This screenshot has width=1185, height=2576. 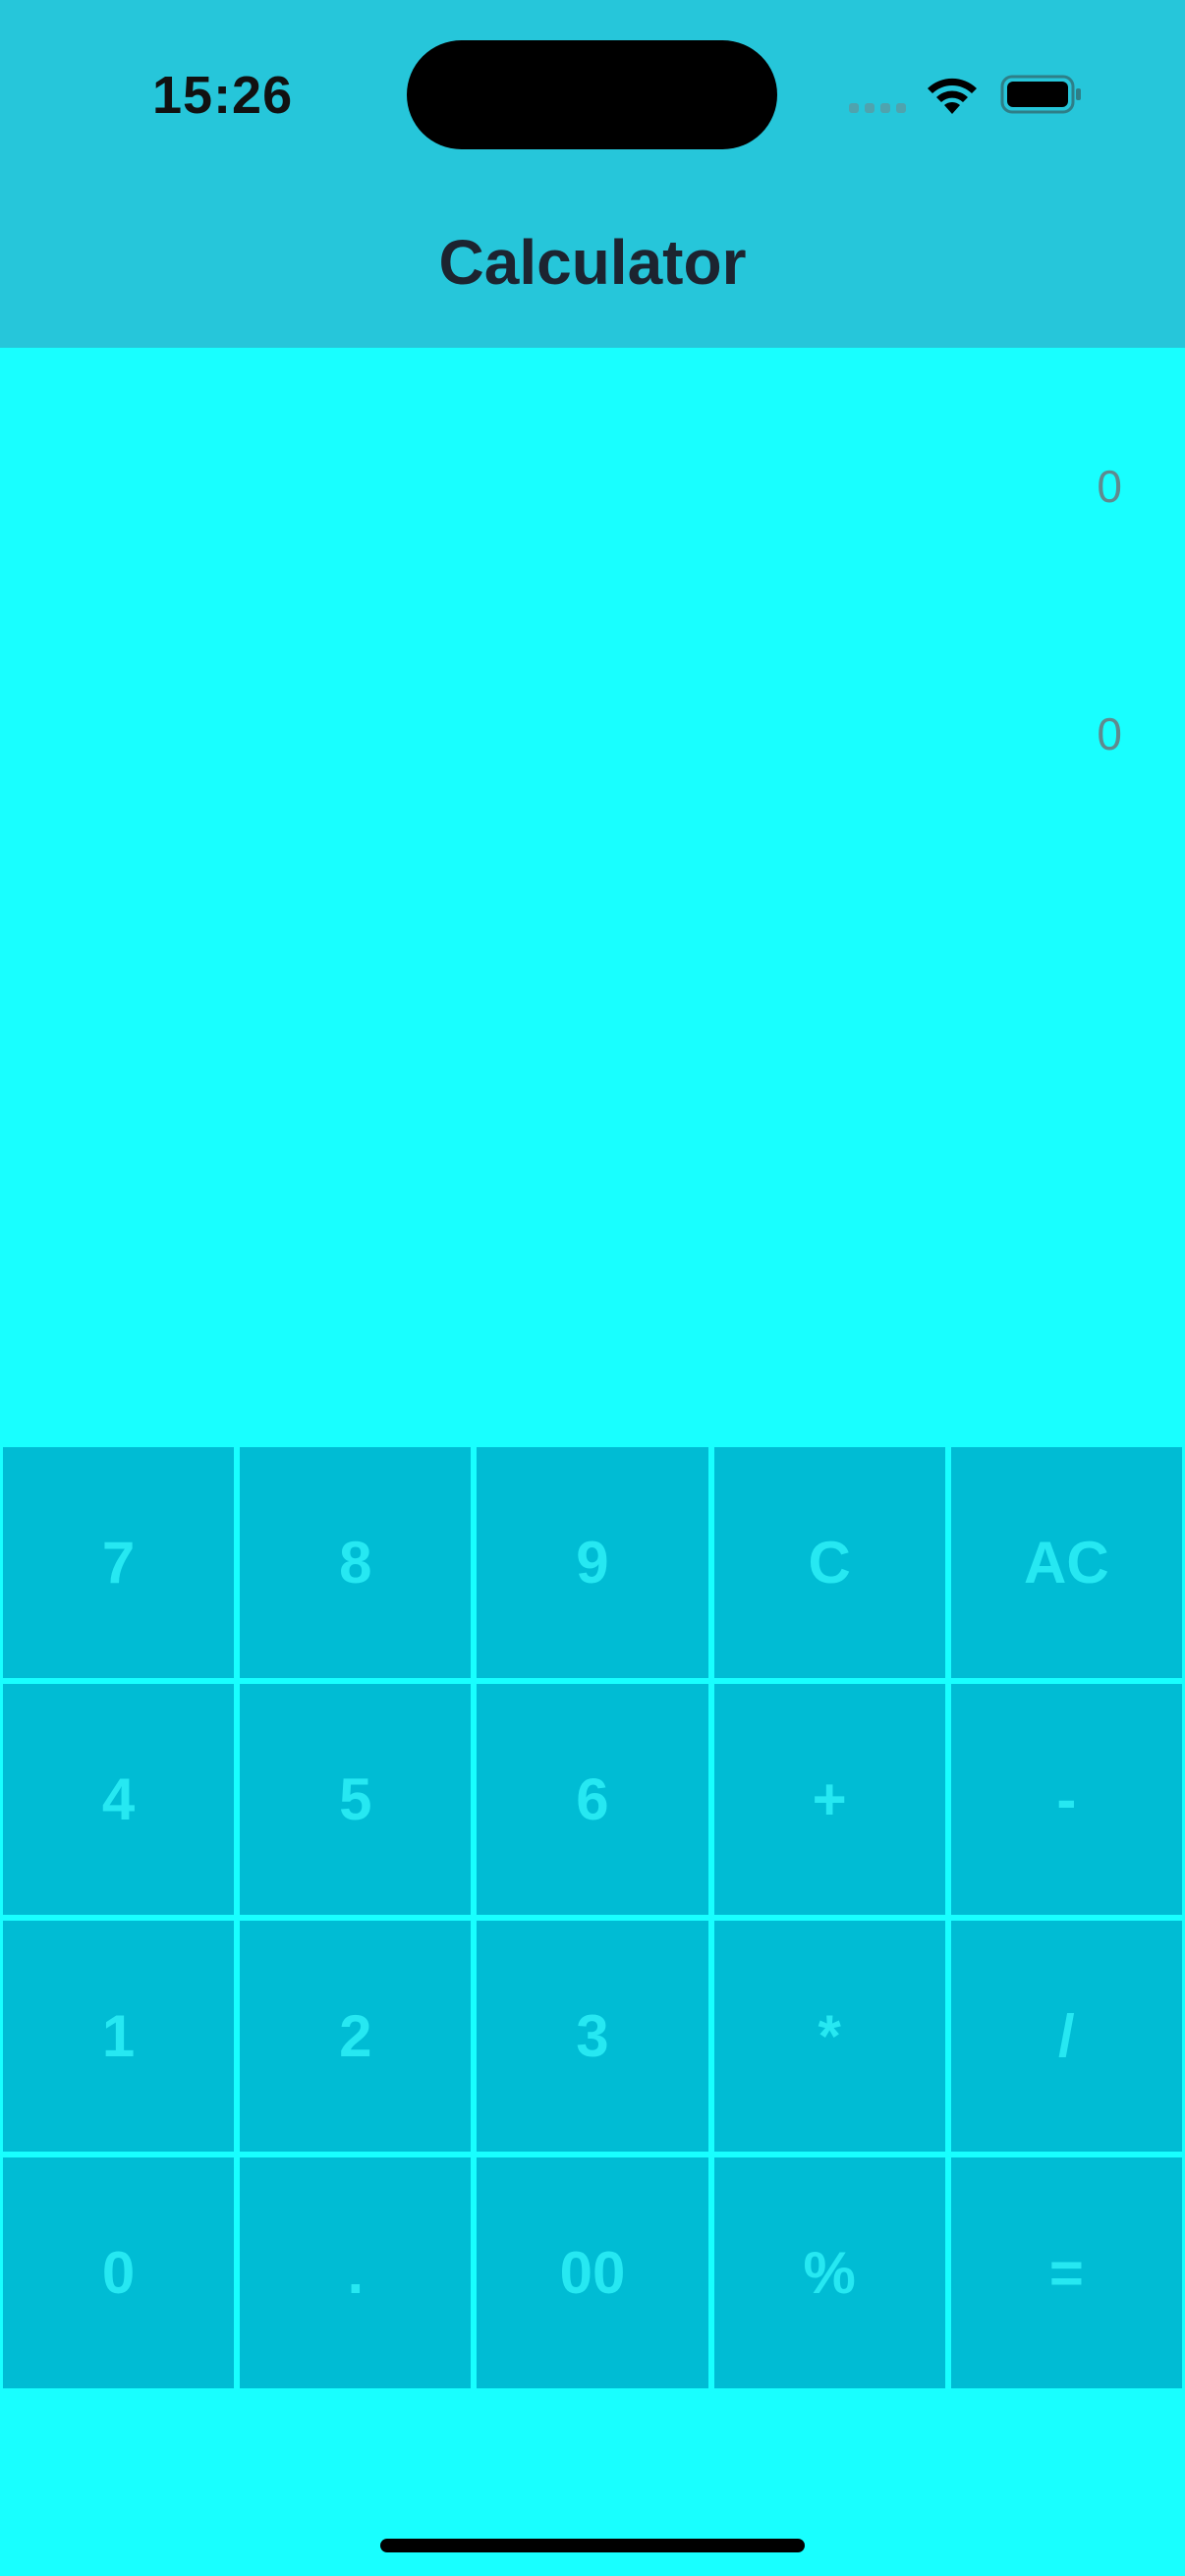 What do you see at coordinates (119, 1562) in the screenshot?
I see `key-7: 7` at bounding box center [119, 1562].